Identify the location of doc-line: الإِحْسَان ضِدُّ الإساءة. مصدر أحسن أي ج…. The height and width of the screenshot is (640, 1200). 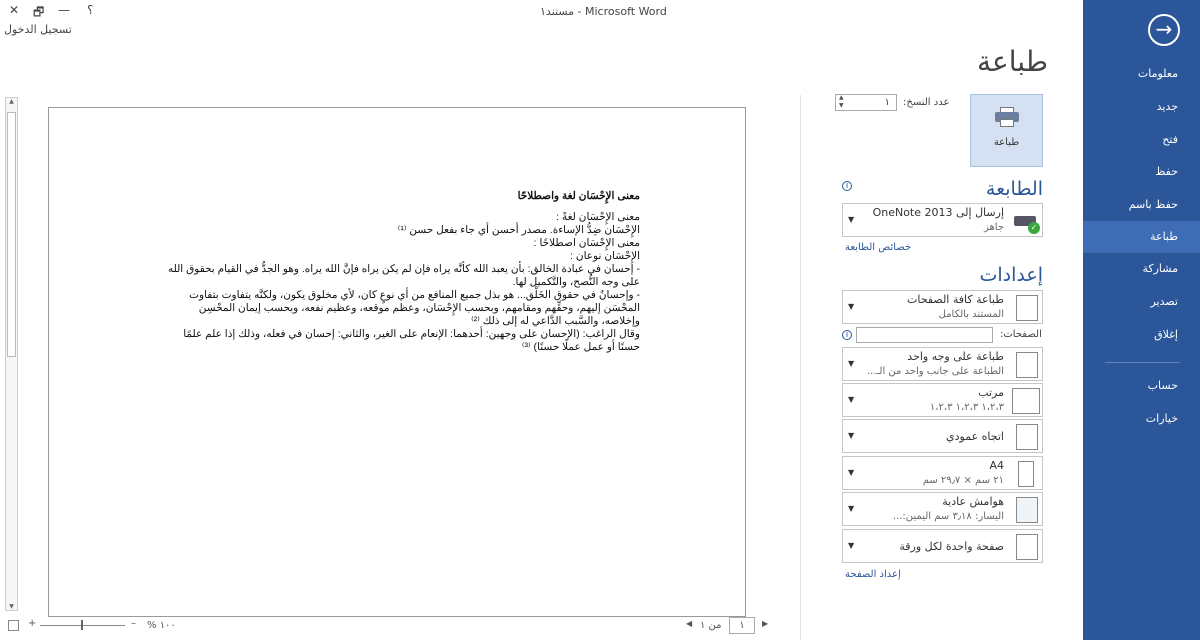
(518, 230).